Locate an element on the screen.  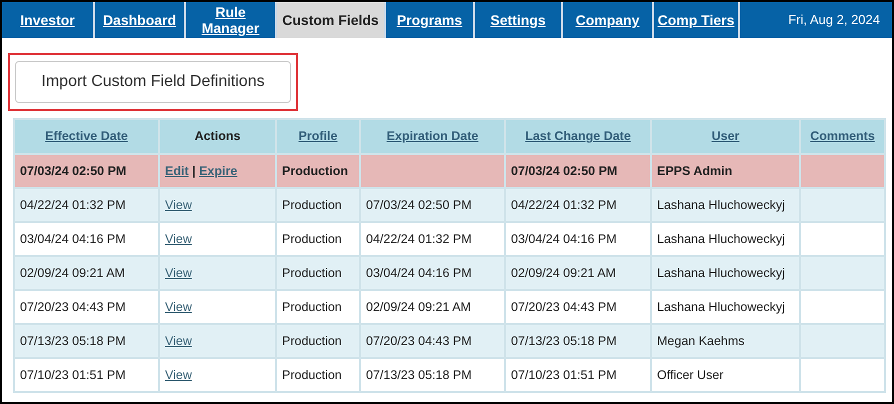
import-button: Import Custom Field Definitions is located at coordinates (153, 82).